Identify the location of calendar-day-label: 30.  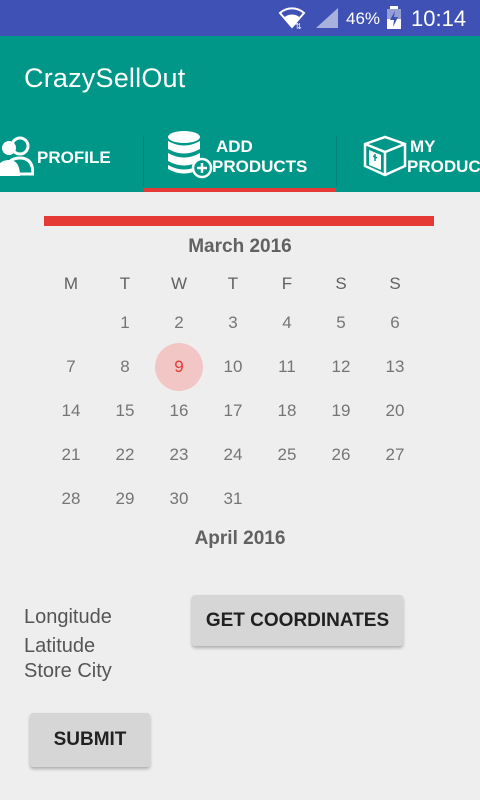
(179, 498).